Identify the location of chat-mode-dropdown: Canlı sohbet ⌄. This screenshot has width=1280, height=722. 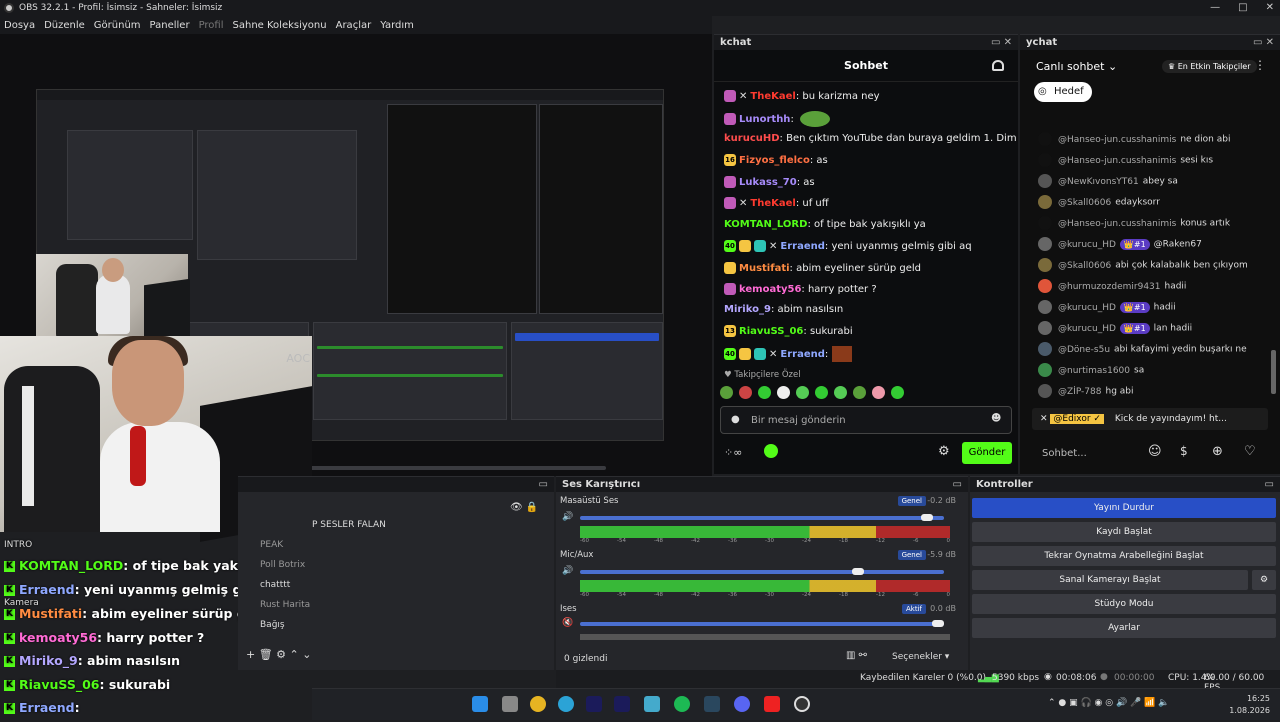
(1076, 66).